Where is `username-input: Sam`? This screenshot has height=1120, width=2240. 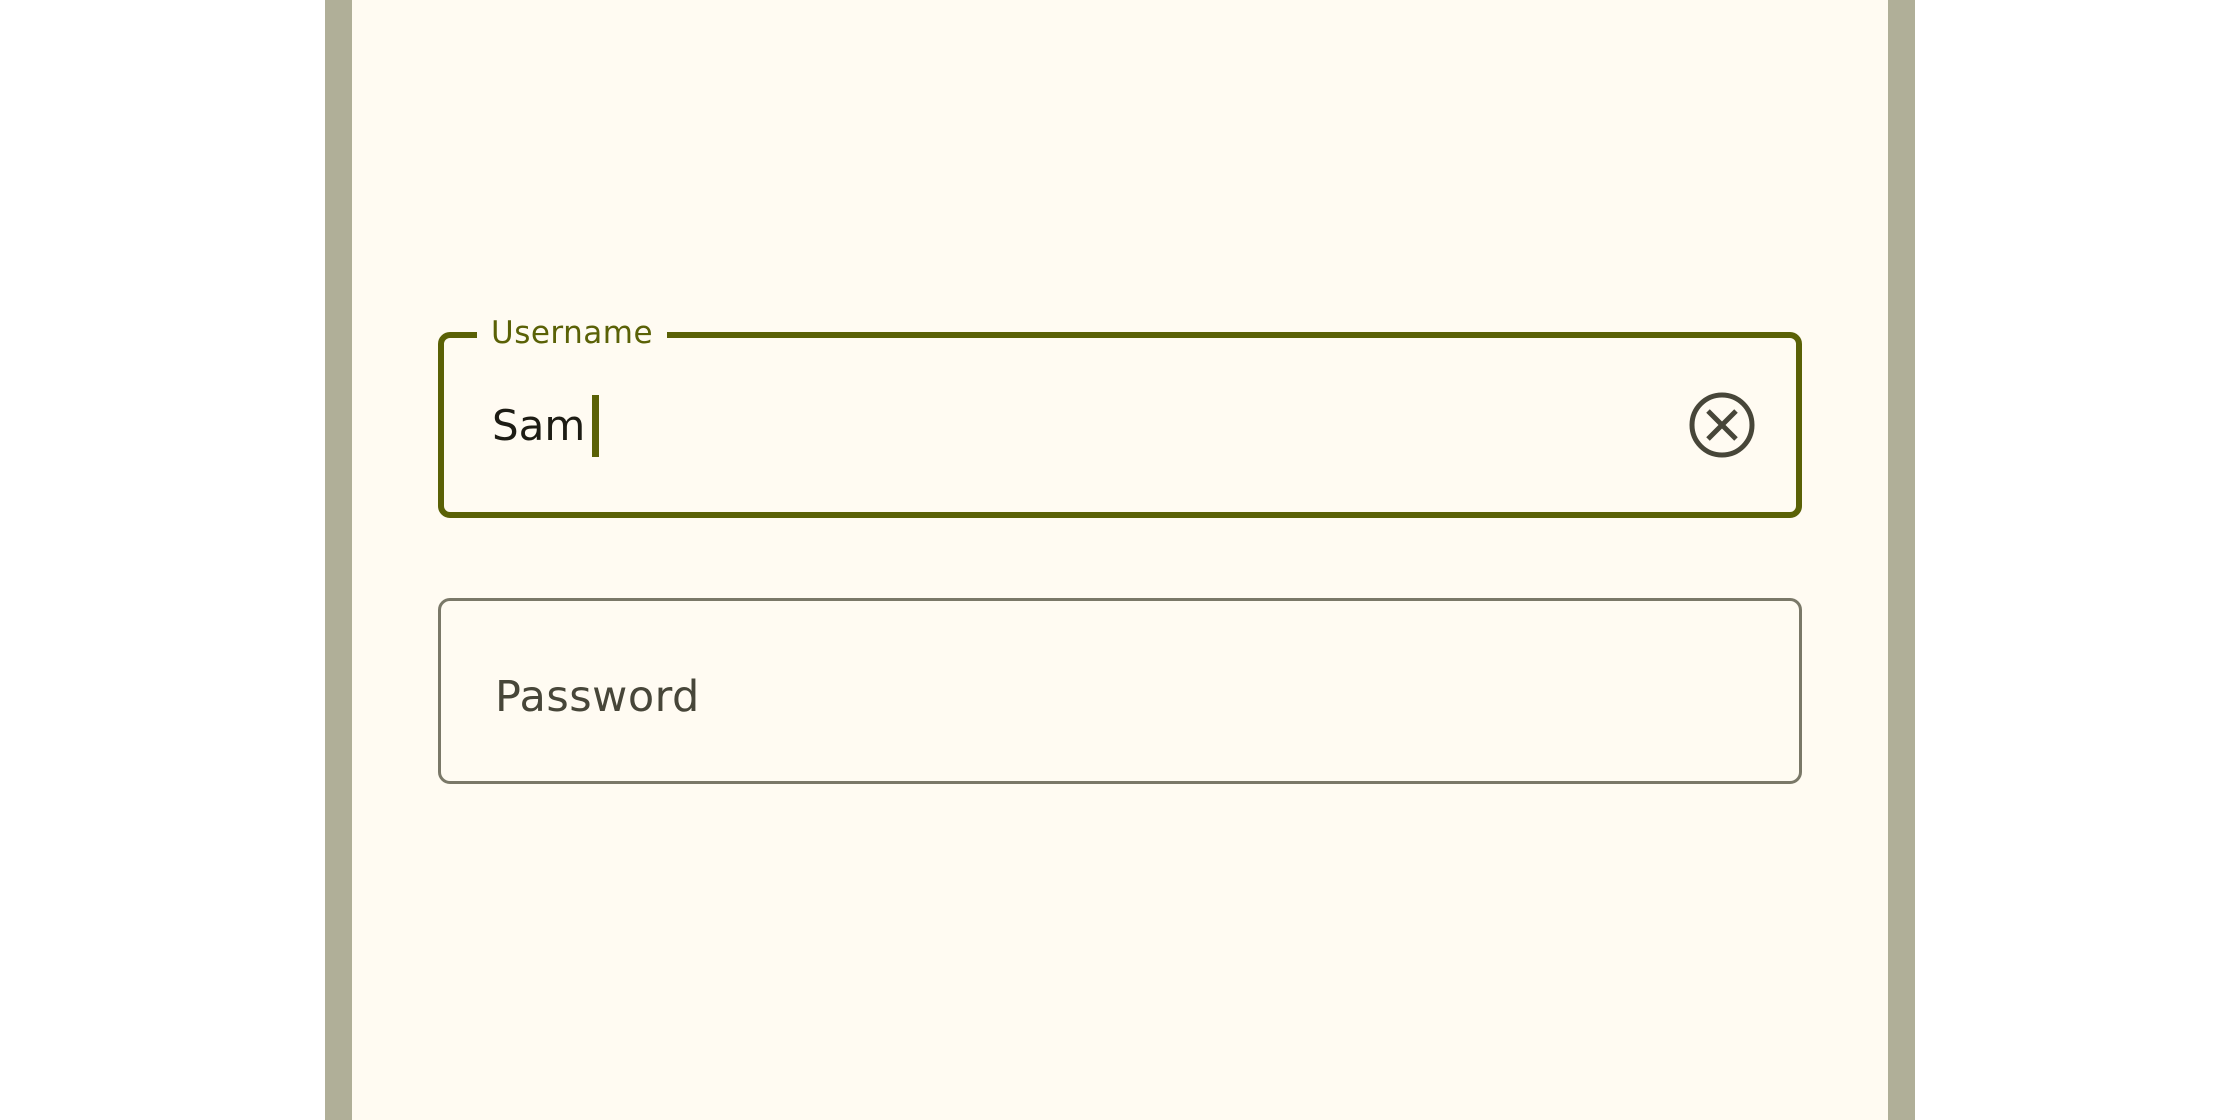 username-input: Sam is located at coordinates (546, 426).